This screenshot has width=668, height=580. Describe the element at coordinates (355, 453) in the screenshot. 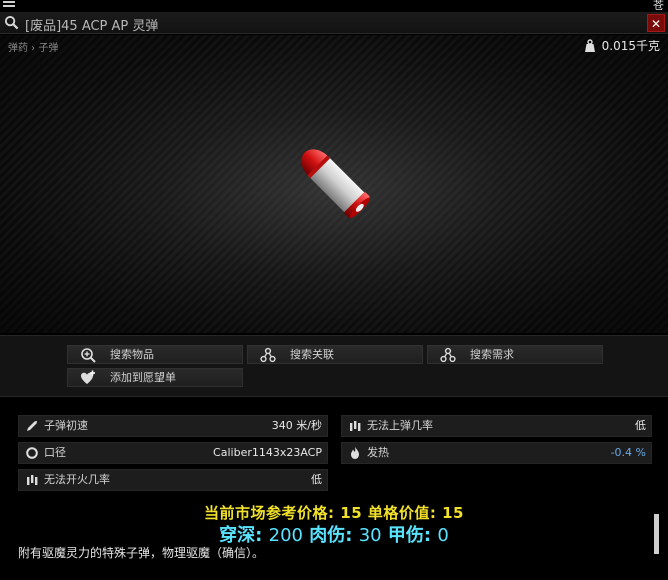

I see `flame-icon` at that location.